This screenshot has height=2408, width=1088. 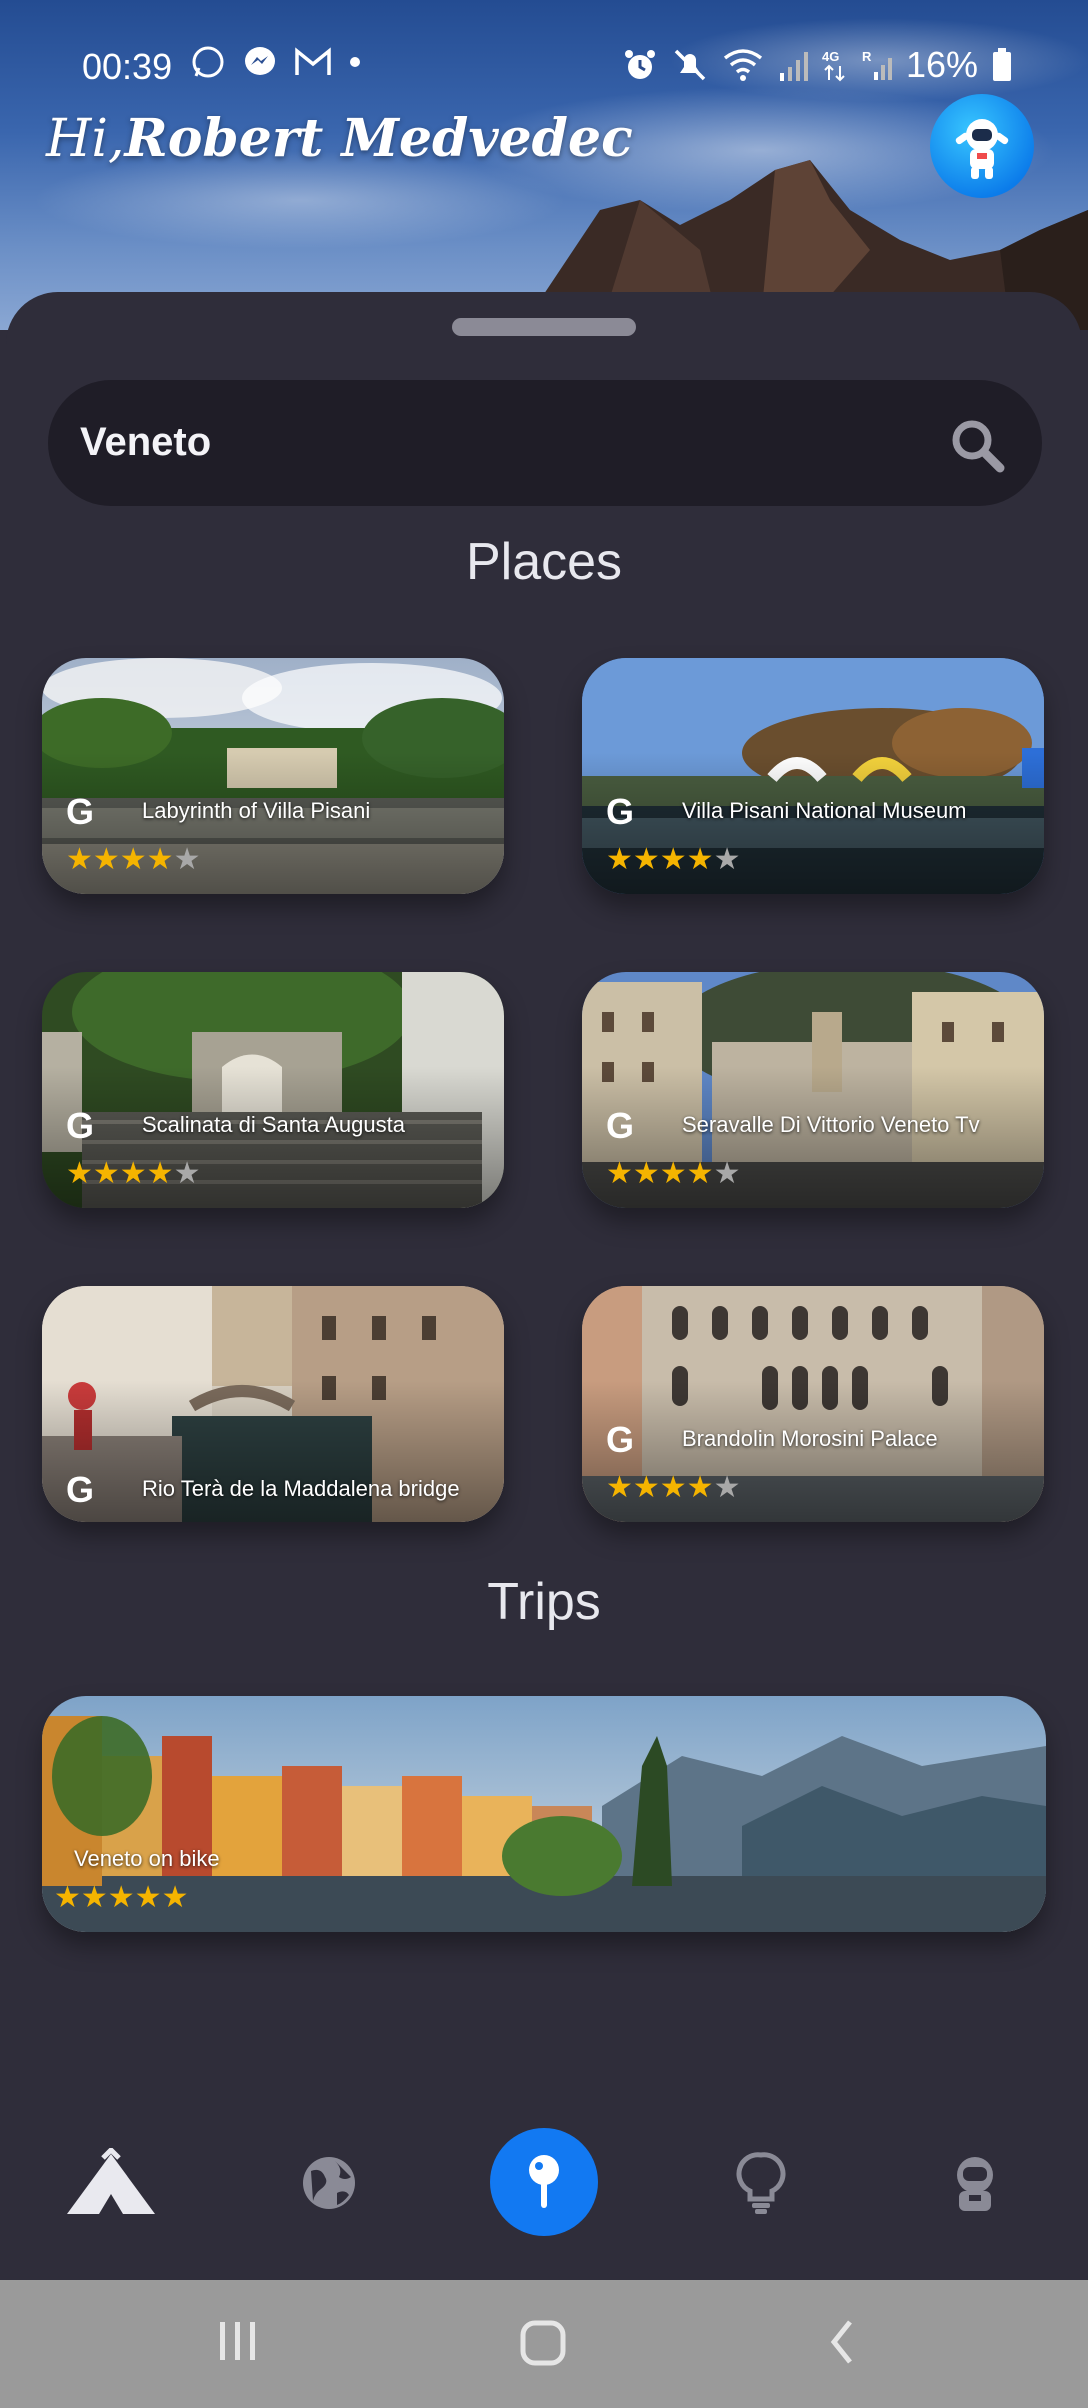 I want to click on trip-photo, so click(x=544, y=1814).